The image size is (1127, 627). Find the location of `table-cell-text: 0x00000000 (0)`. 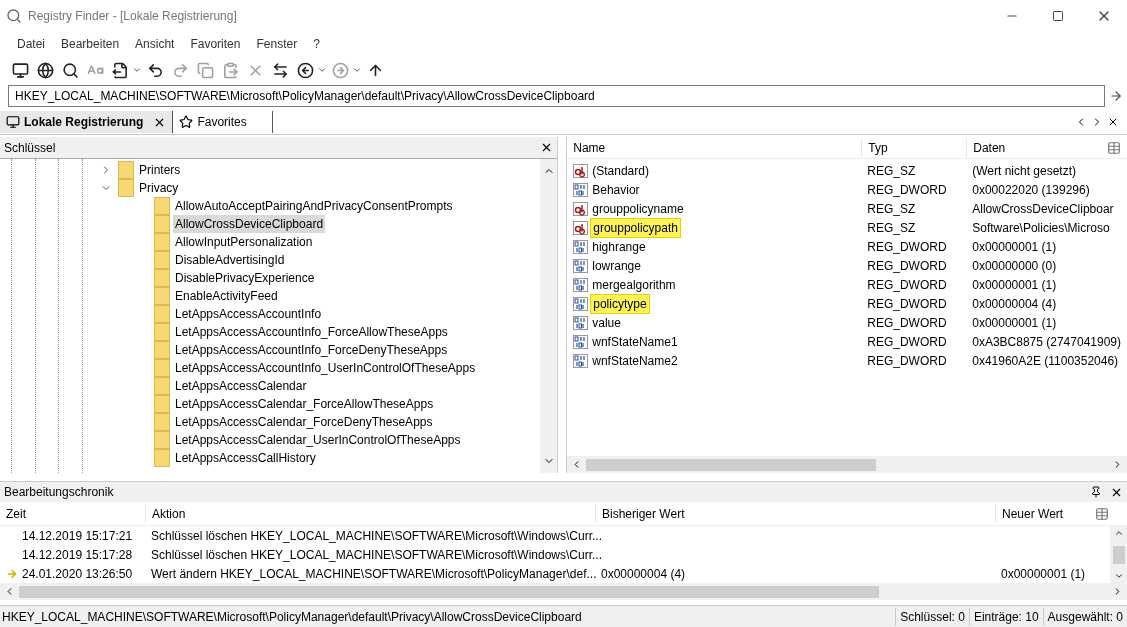

table-cell-text: 0x00000000 (0) is located at coordinates (1014, 266).